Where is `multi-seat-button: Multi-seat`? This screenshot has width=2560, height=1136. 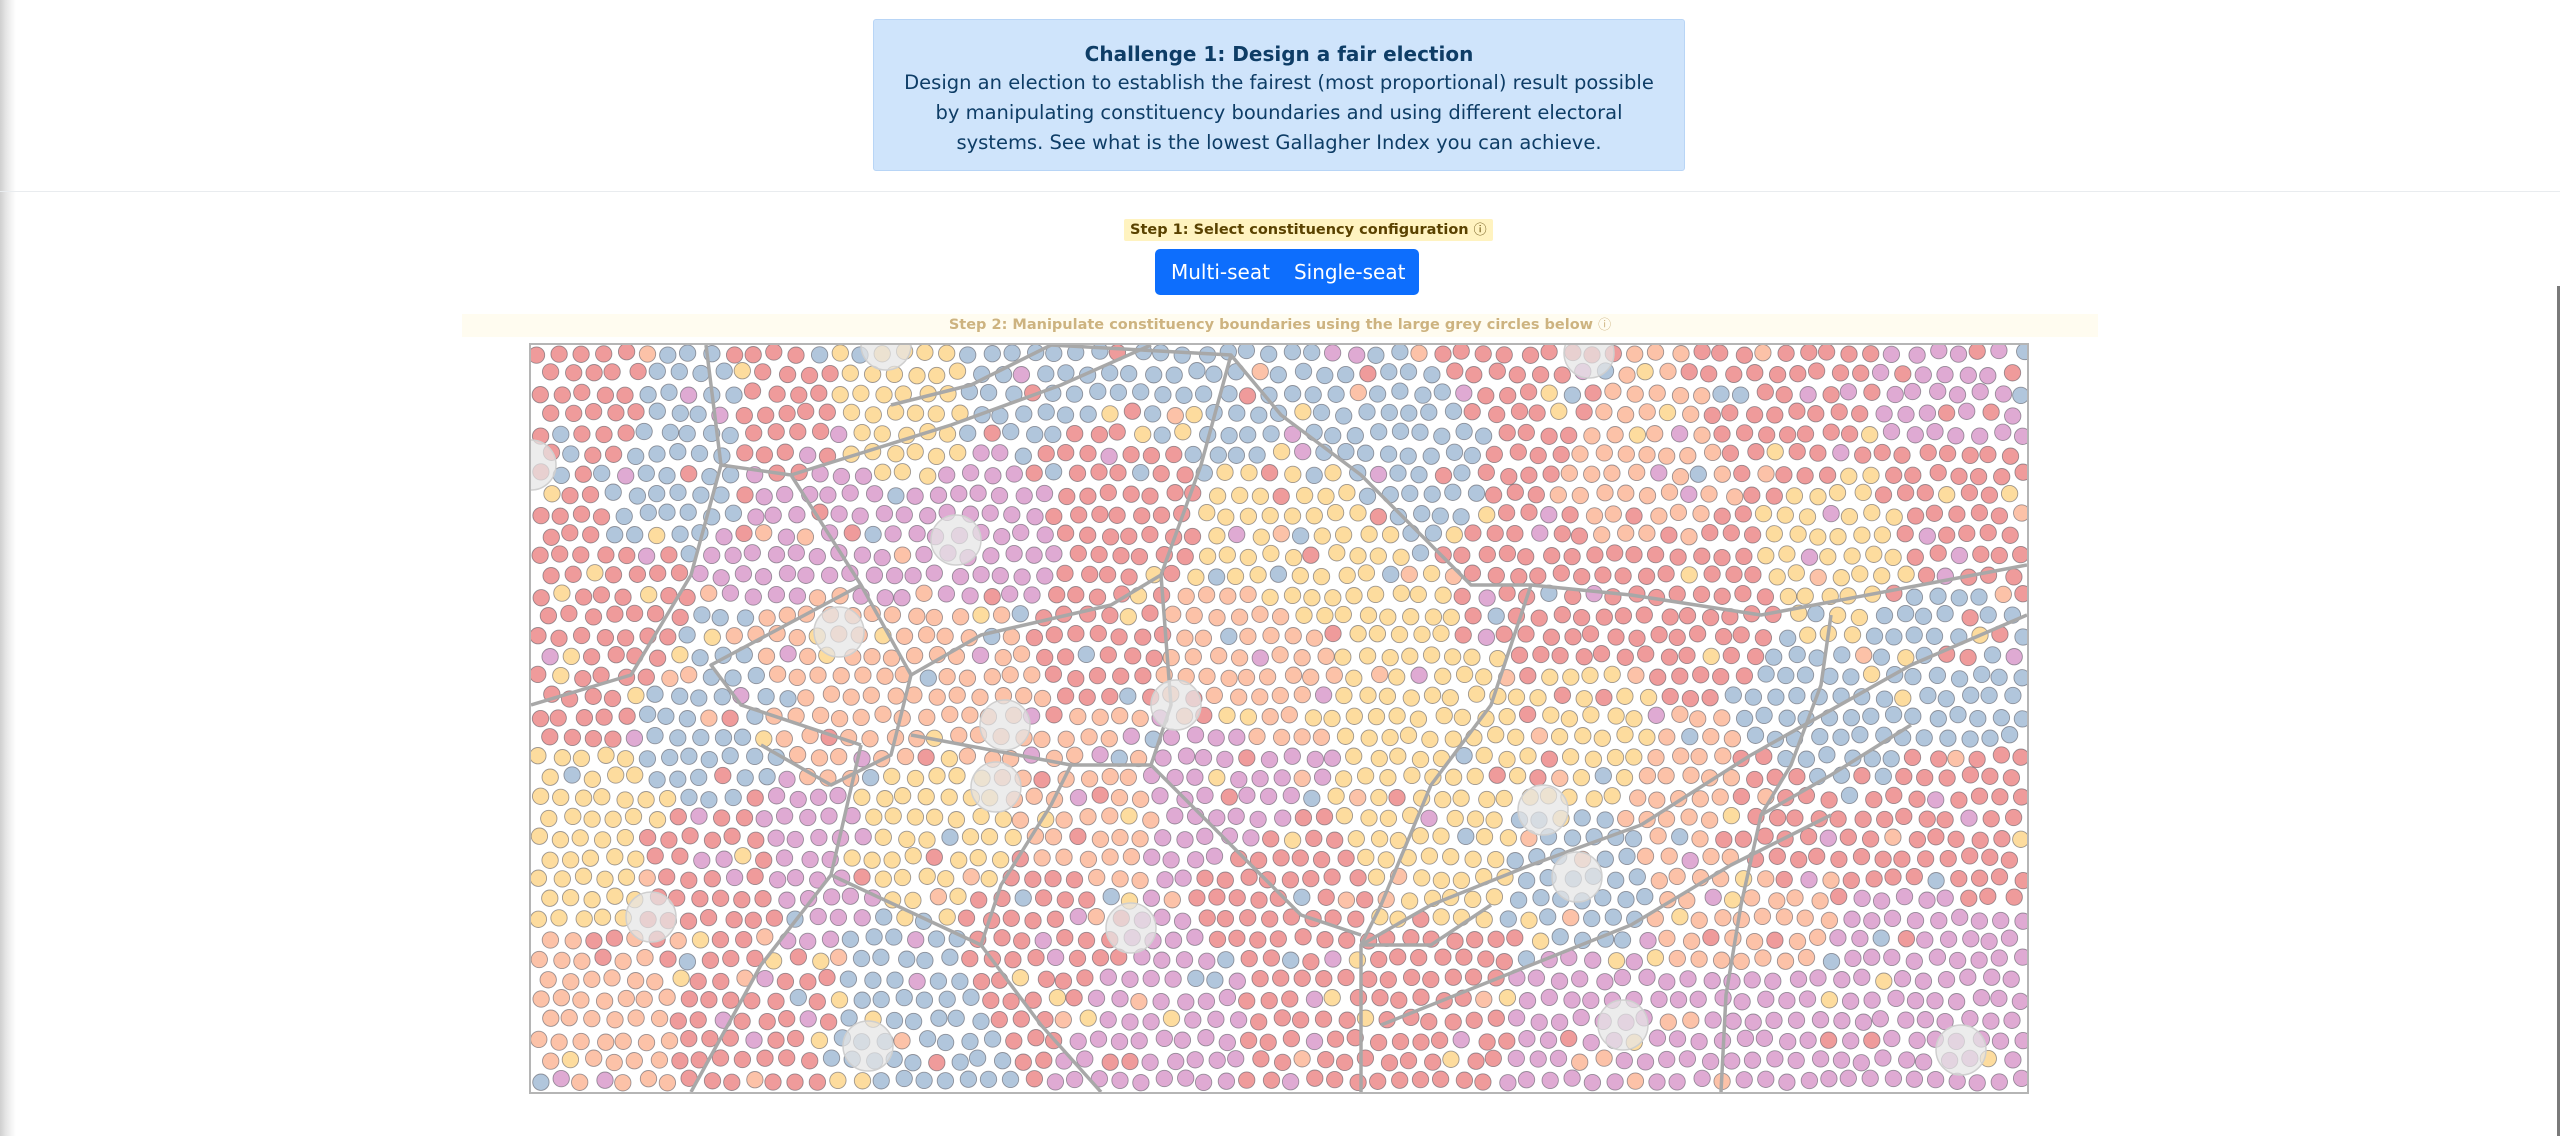
multi-seat-button: Multi-seat is located at coordinates (1219, 272).